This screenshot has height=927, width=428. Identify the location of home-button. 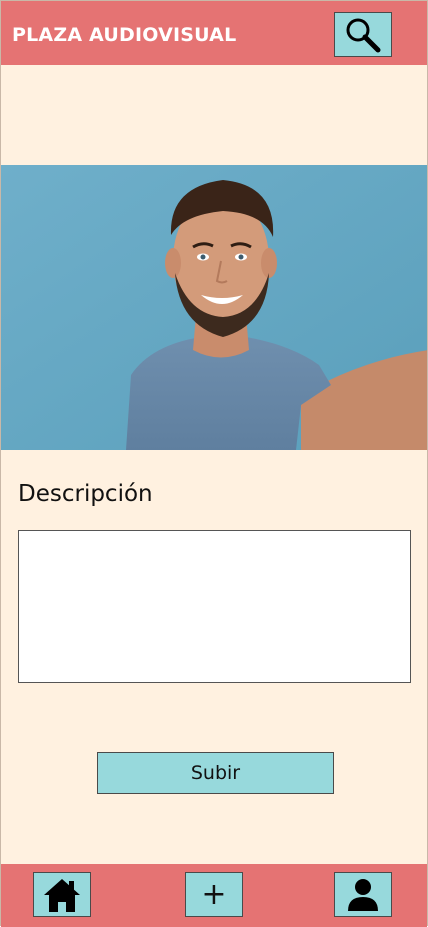
(62, 894).